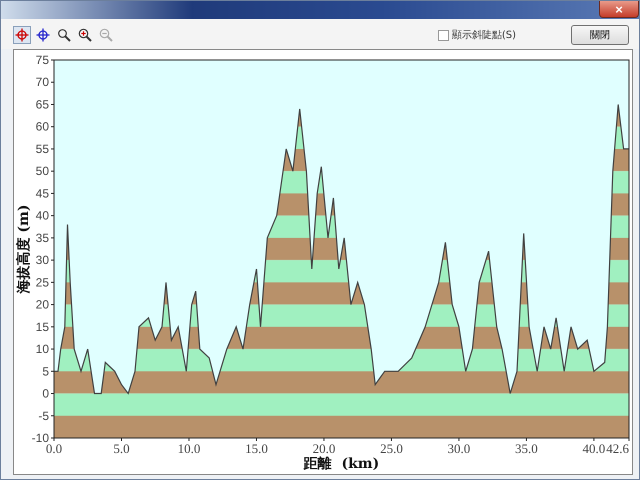 This screenshot has height=480, width=640. Describe the element at coordinates (42, 171) in the screenshot. I see `y-tick-label: 50` at that location.